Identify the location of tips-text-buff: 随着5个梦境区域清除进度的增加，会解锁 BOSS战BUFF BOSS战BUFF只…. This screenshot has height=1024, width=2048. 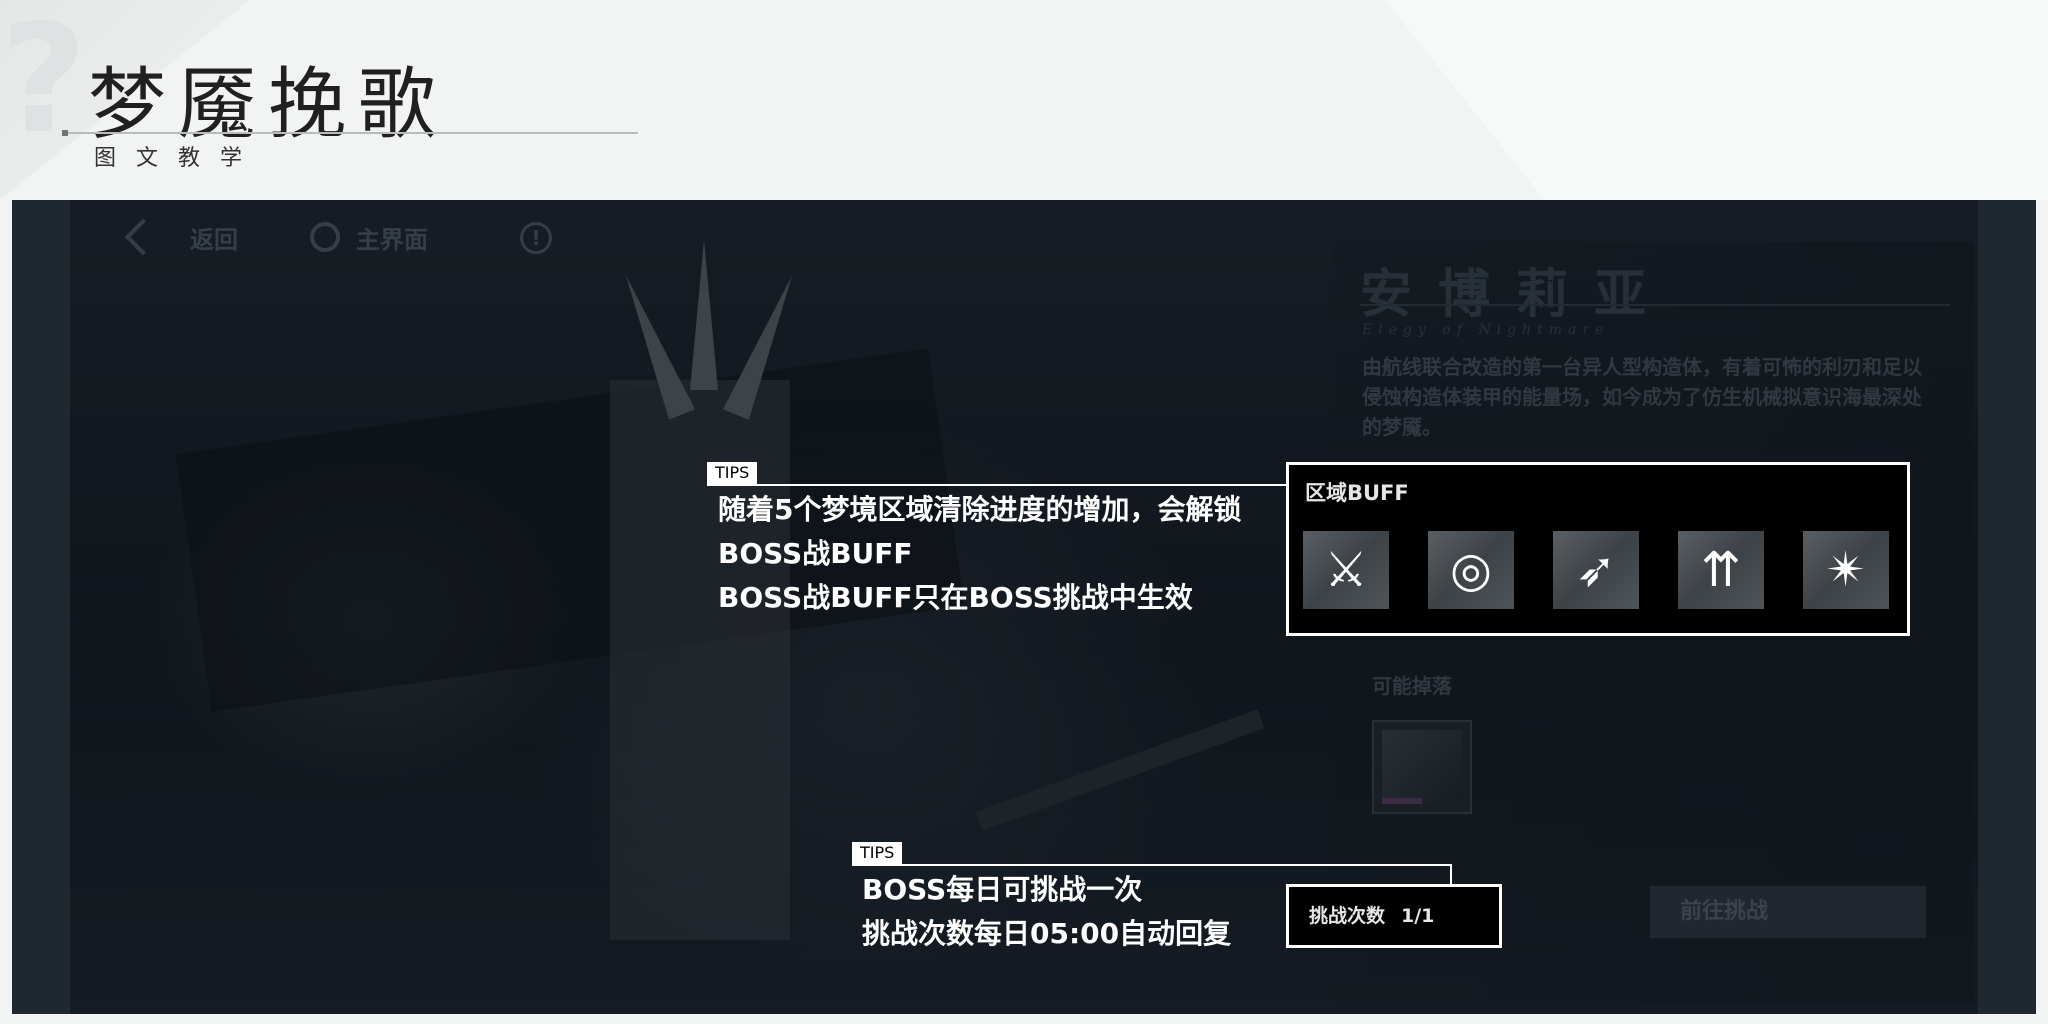
(980, 554).